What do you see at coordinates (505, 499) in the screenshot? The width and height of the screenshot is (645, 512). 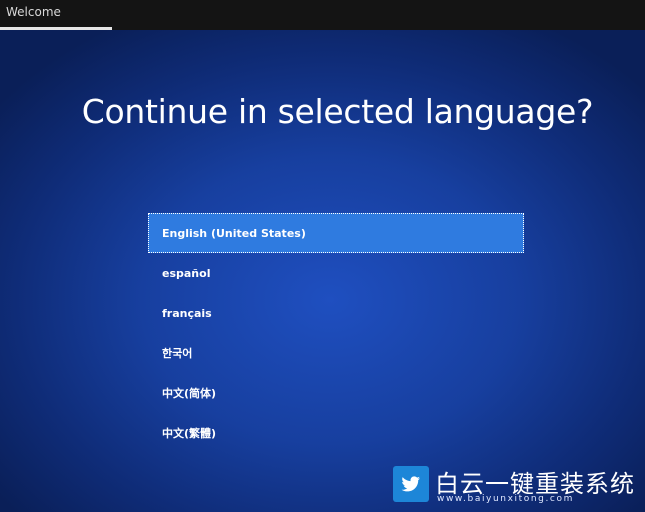 I see `watermark-url: www.baiyunxitong.com` at bounding box center [505, 499].